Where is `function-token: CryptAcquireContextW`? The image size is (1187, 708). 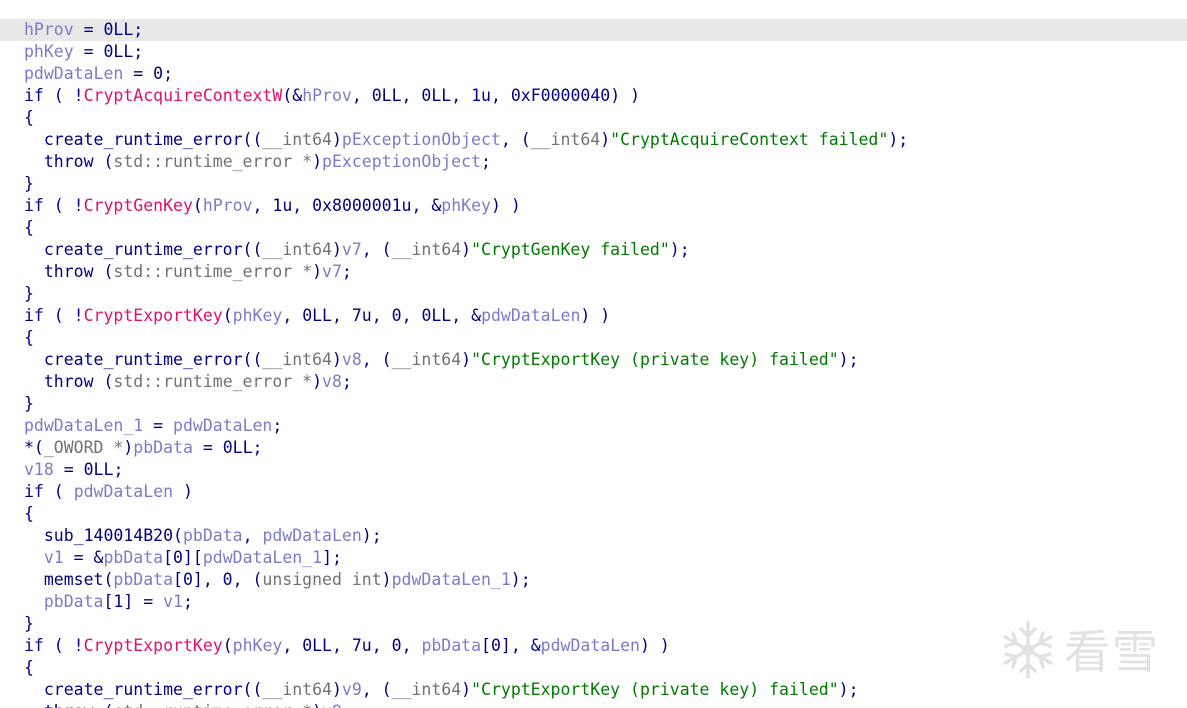 function-token: CryptAcquireContextW is located at coordinates (183, 95).